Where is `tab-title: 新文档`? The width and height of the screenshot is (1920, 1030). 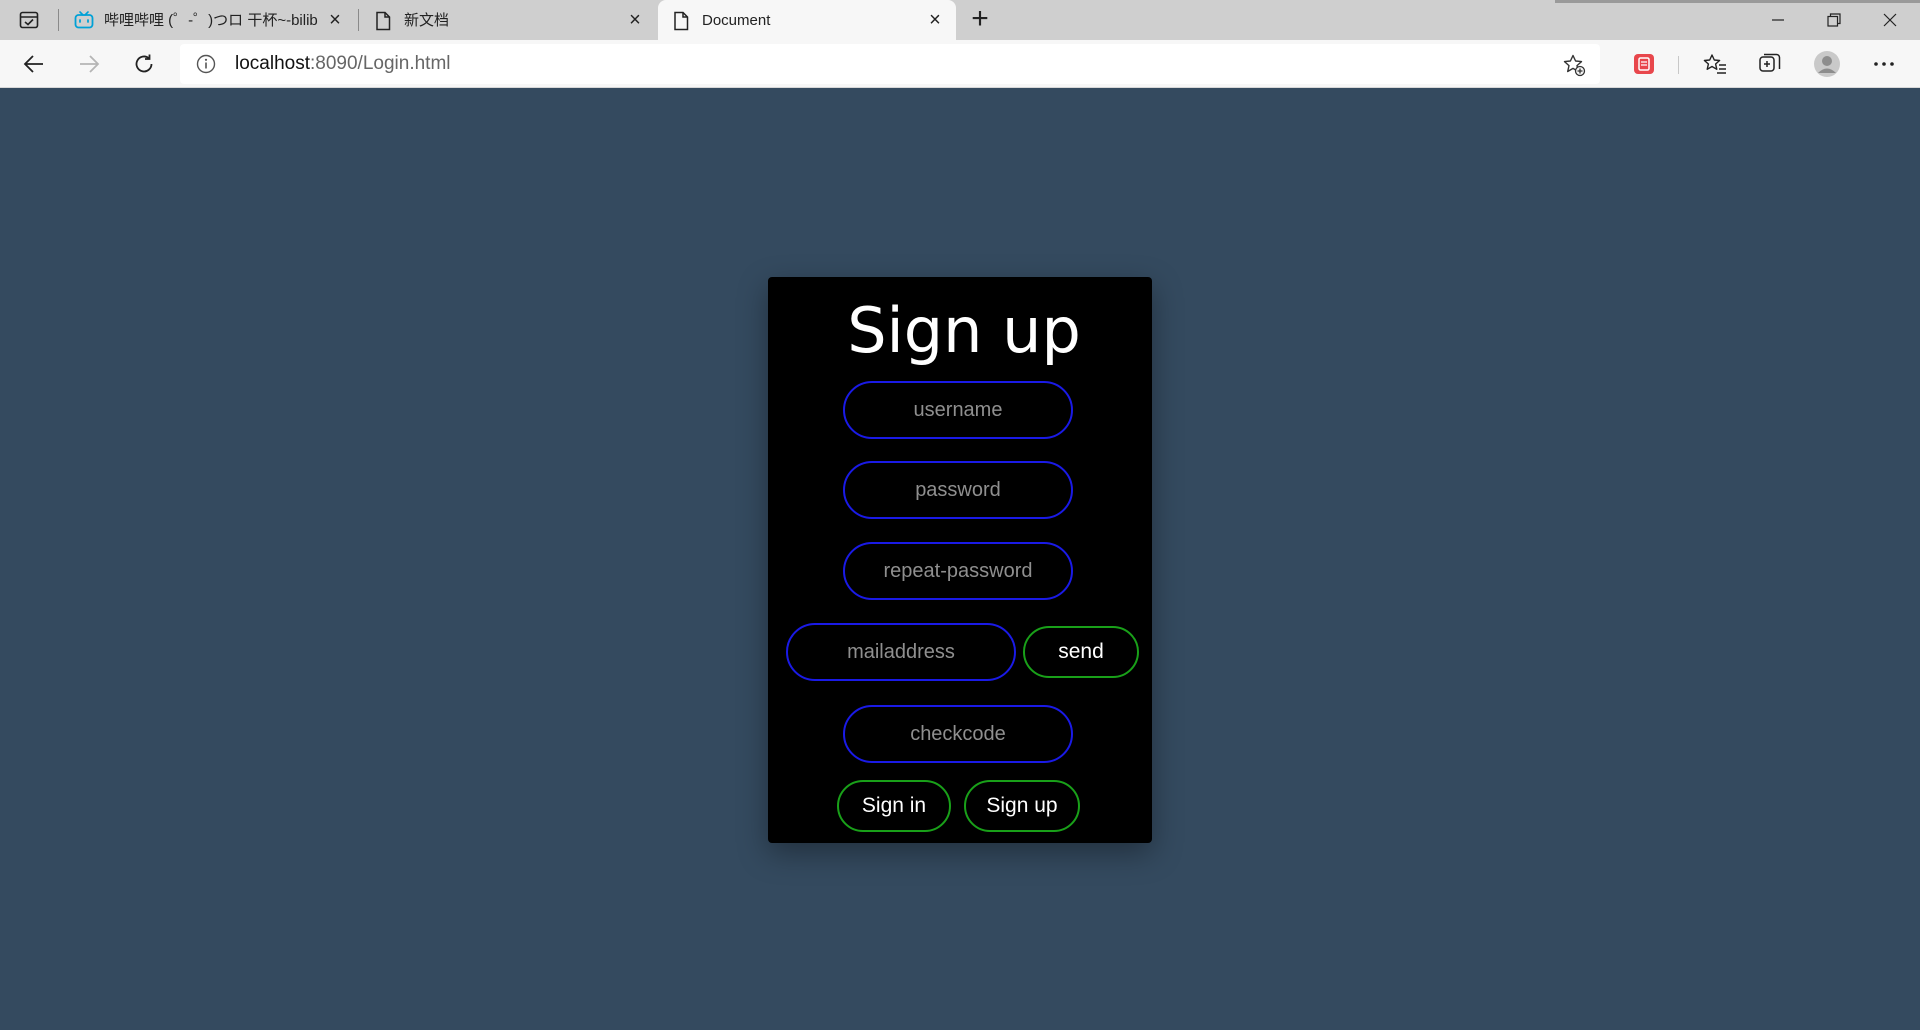
tab-title: 新文档 is located at coordinates (427, 20).